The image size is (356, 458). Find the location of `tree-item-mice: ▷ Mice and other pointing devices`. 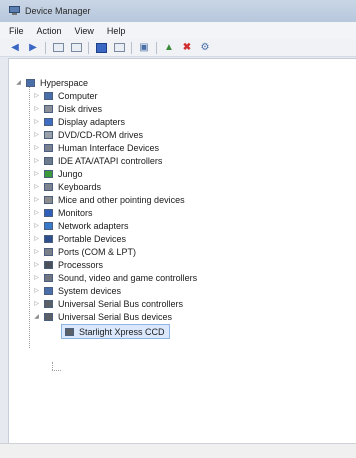

tree-item-mice: ▷ Mice and other pointing devices is located at coordinates (109, 199).